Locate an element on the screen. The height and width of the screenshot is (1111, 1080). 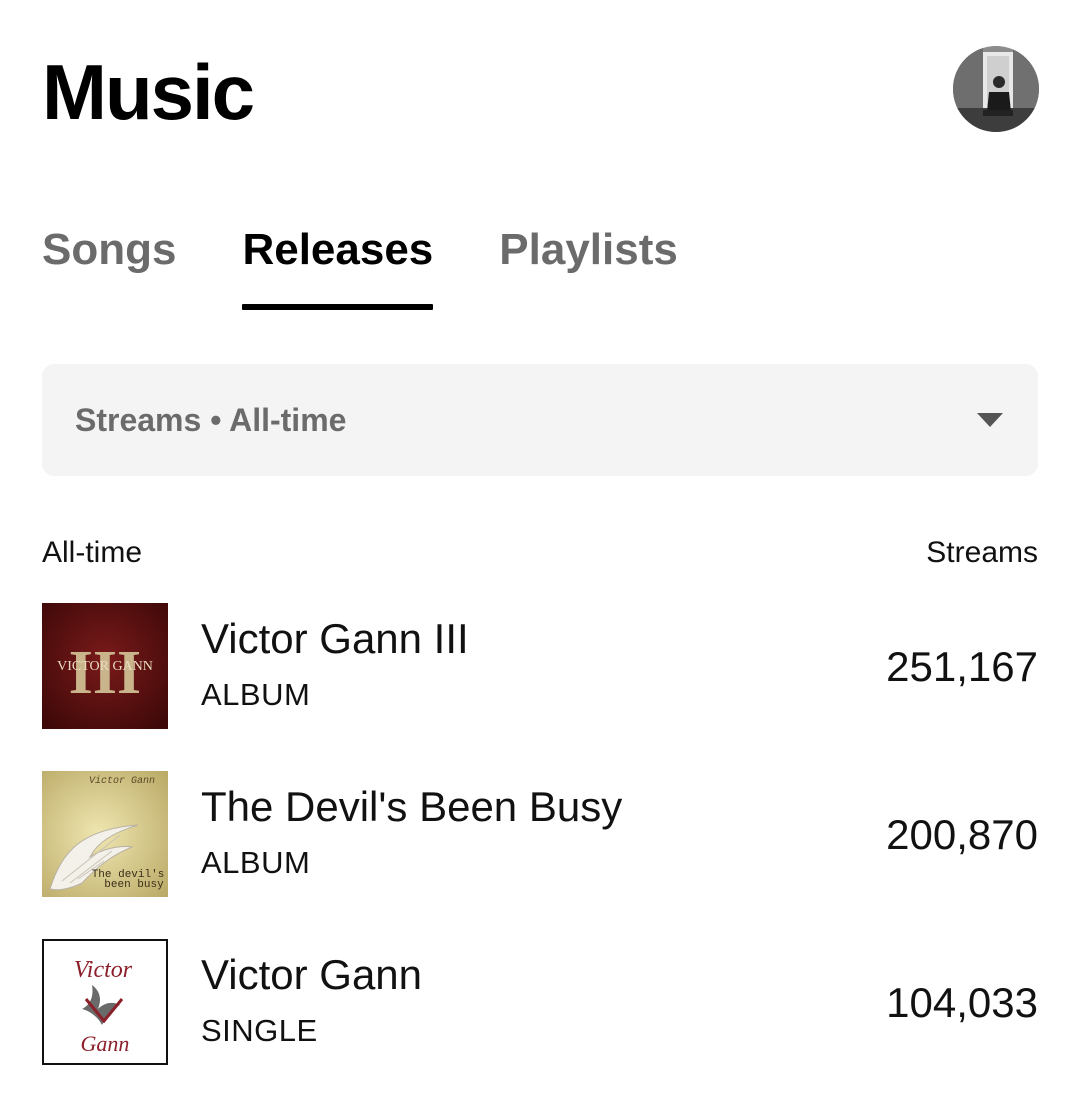
album-cover-devils-been-busy: Victor Gann The devil's been busy is located at coordinates (105, 834).